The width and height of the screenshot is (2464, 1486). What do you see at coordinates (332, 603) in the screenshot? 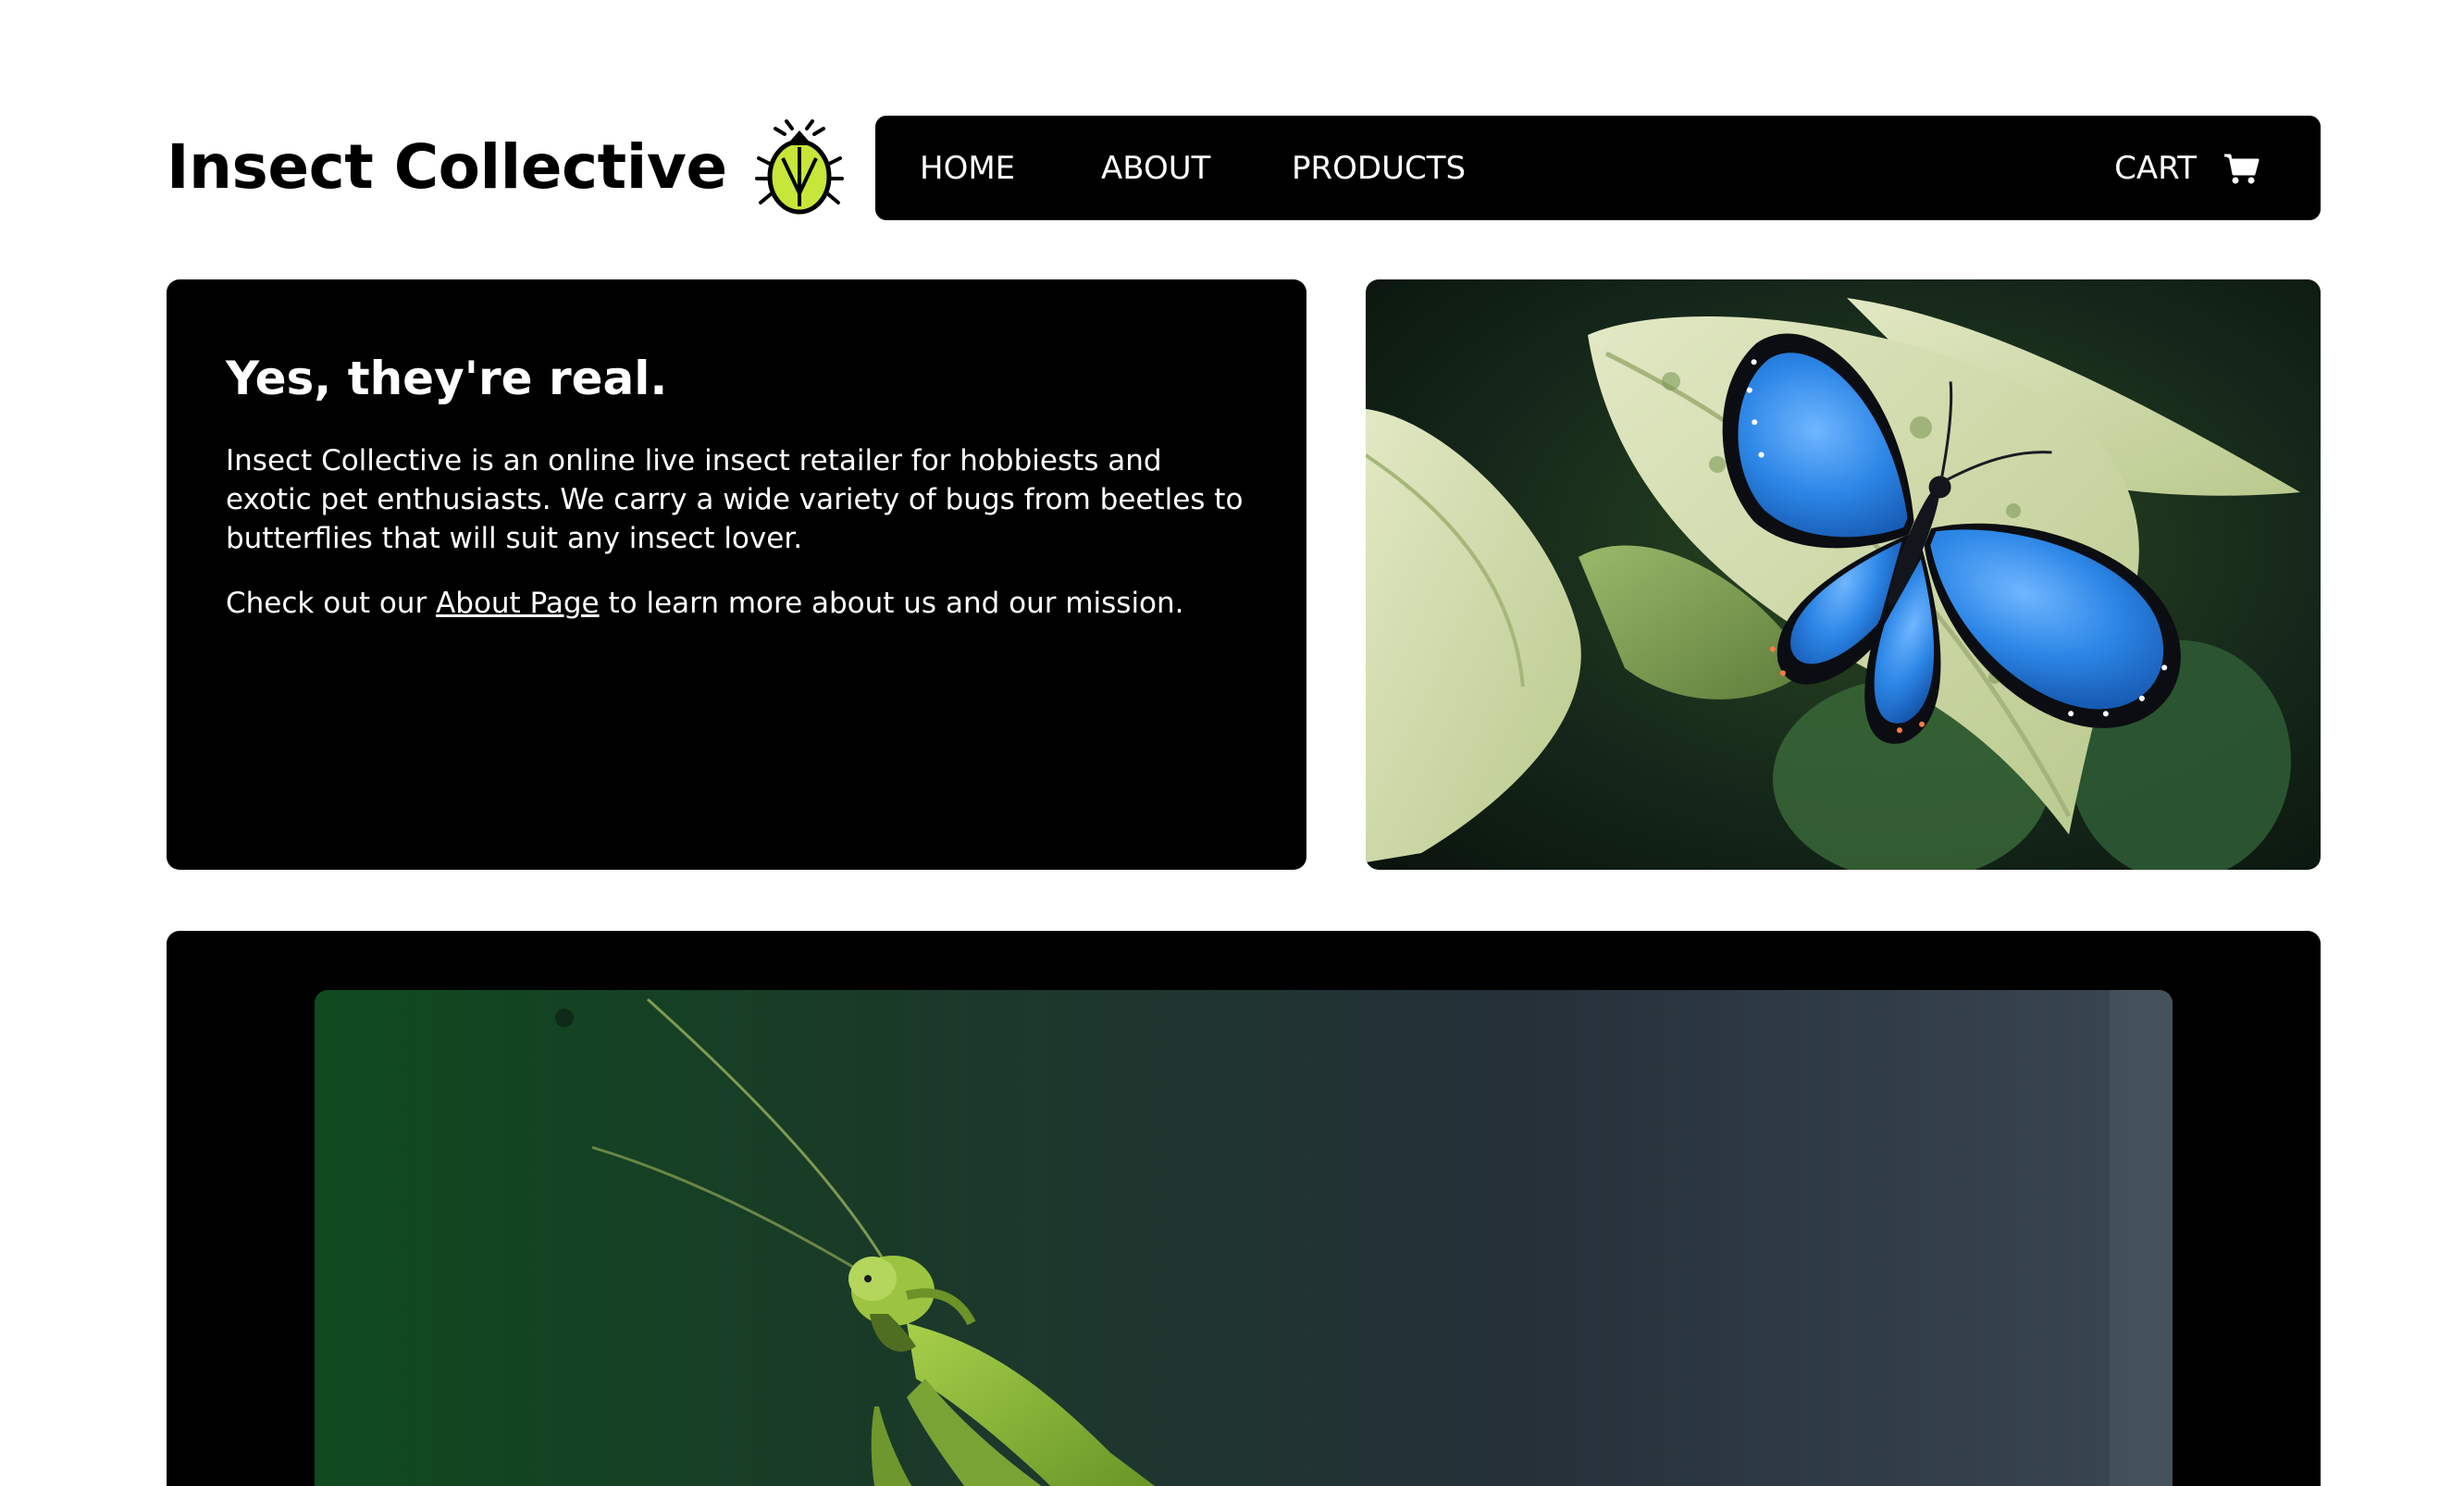
I see `intro-cta-prefix: Check out our` at bounding box center [332, 603].